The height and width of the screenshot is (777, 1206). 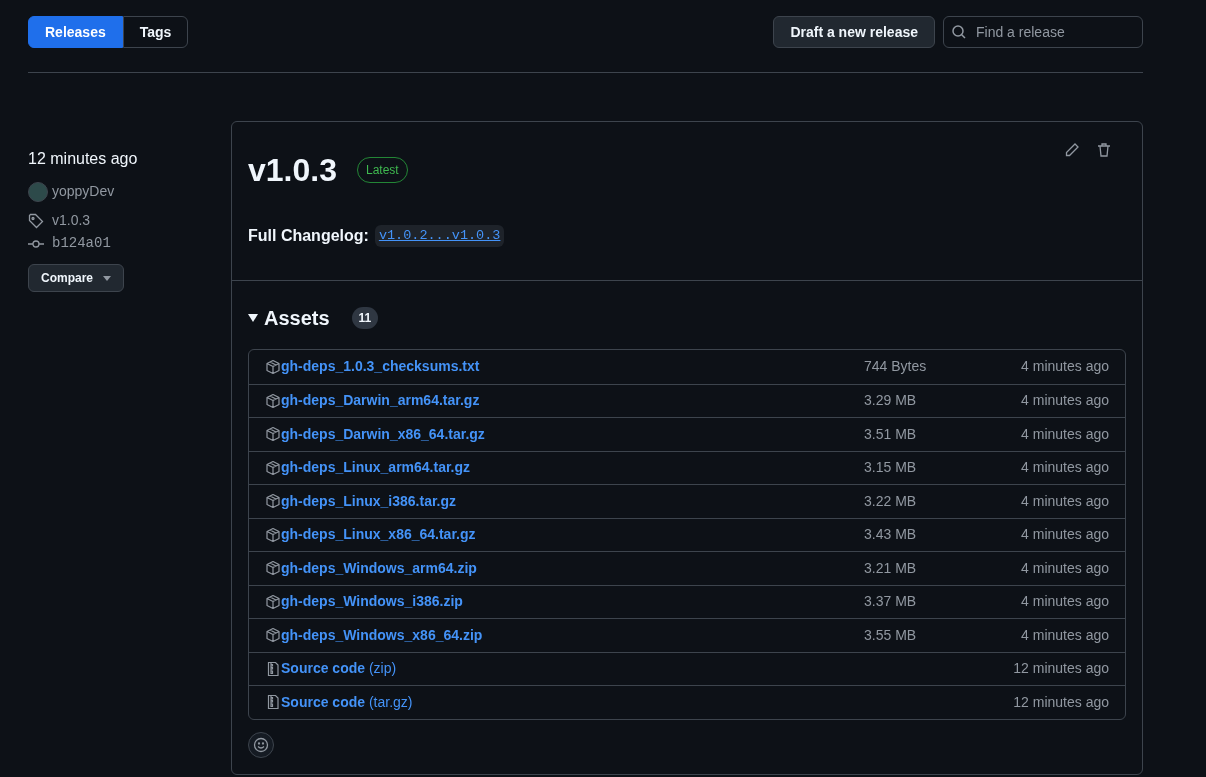 What do you see at coordinates (76, 278) in the screenshot?
I see `compare-button: Compare` at bounding box center [76, 278].